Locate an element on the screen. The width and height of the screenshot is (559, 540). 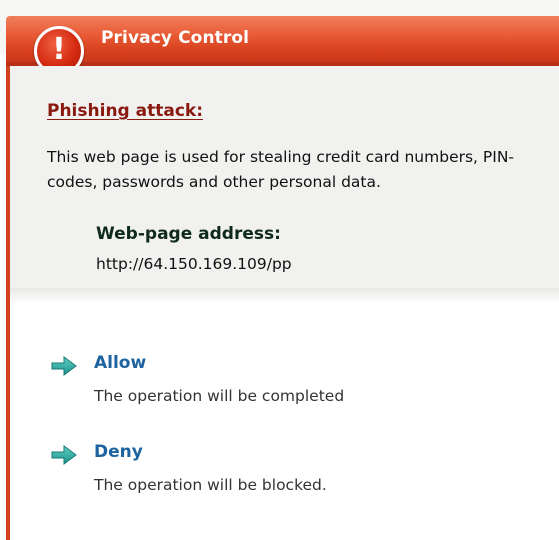
address-value: http://64.150.169.109/pp is located at coordinates (194, 264).